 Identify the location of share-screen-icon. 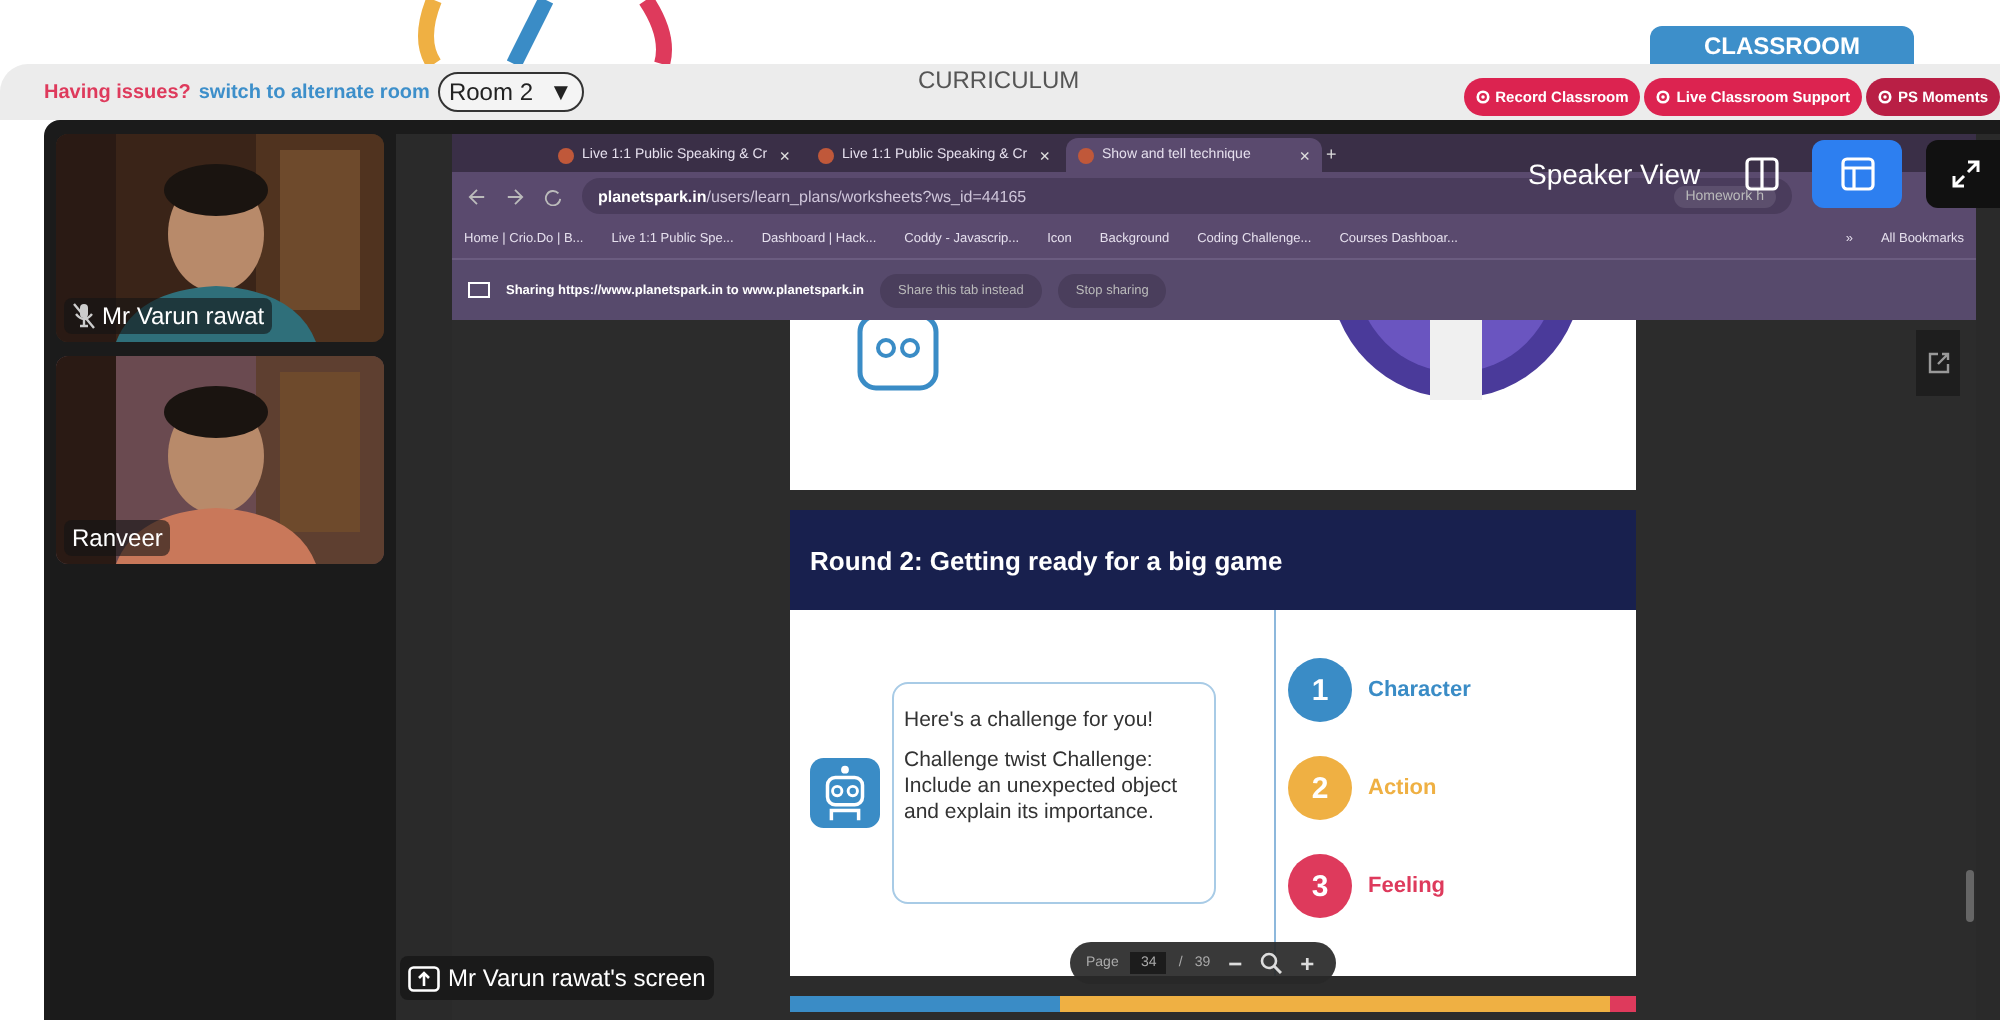
(424, 978).